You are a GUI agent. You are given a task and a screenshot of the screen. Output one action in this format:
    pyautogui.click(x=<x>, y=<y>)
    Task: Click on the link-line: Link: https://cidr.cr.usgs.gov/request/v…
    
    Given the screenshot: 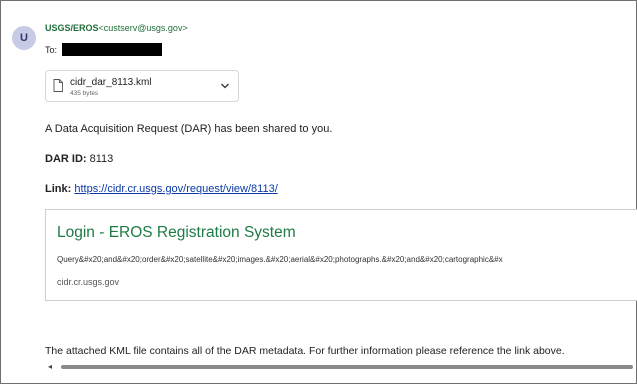 What is the action you would take?
    pyautogui.click(x=161, y=189)
    